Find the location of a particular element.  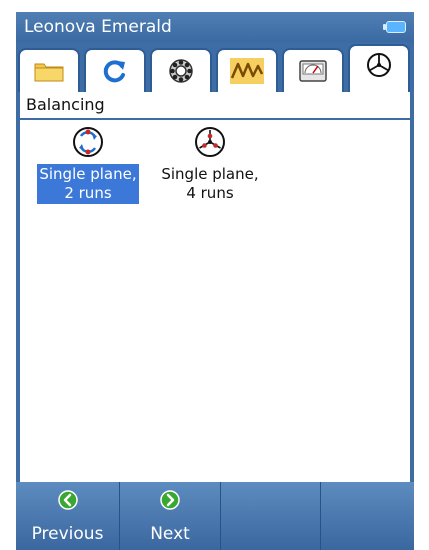

tab-refresh is located at coordinates (115, 70).